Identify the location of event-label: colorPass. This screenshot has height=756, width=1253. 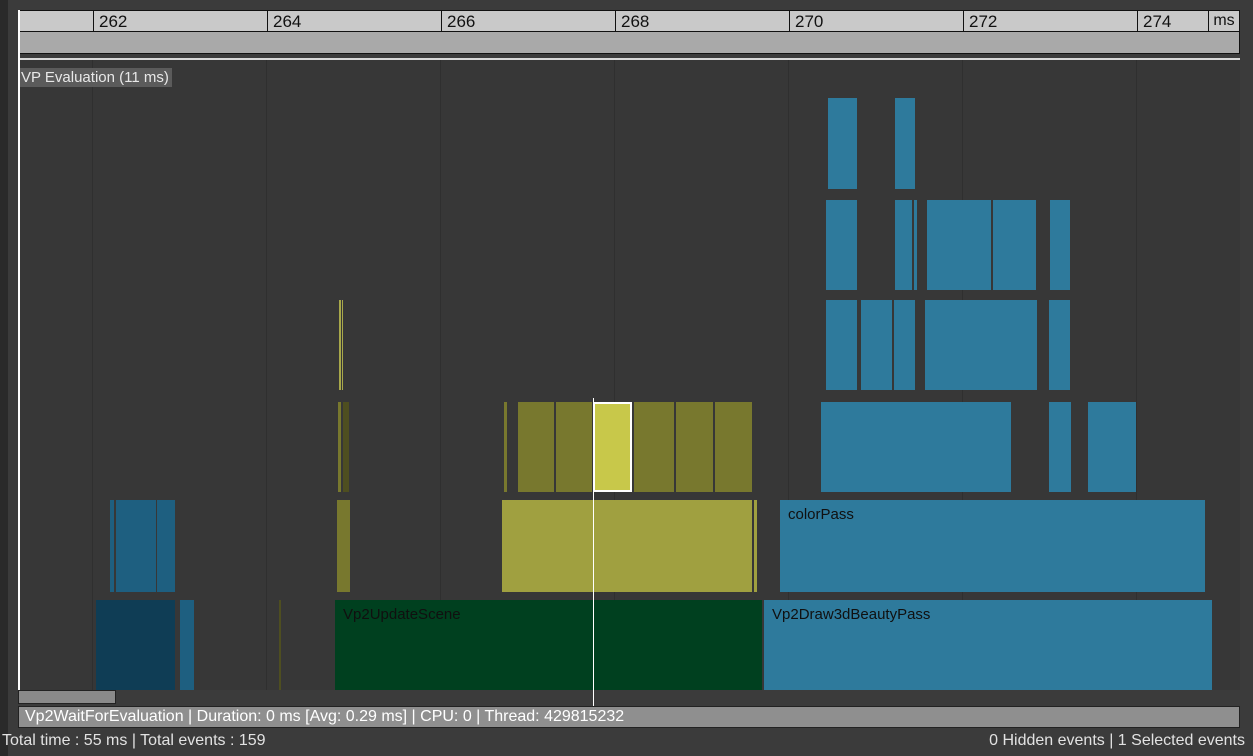
(821, 514).